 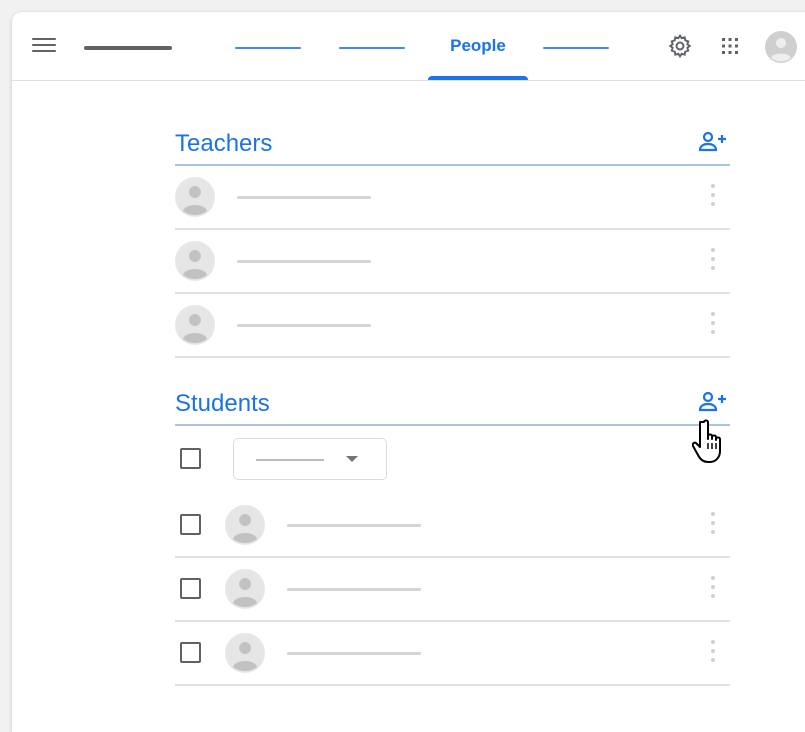 What do you see at coordinates (781, 47) in the screenshot?
I see `account-avatar-icon` at bounding box center [781, 47].